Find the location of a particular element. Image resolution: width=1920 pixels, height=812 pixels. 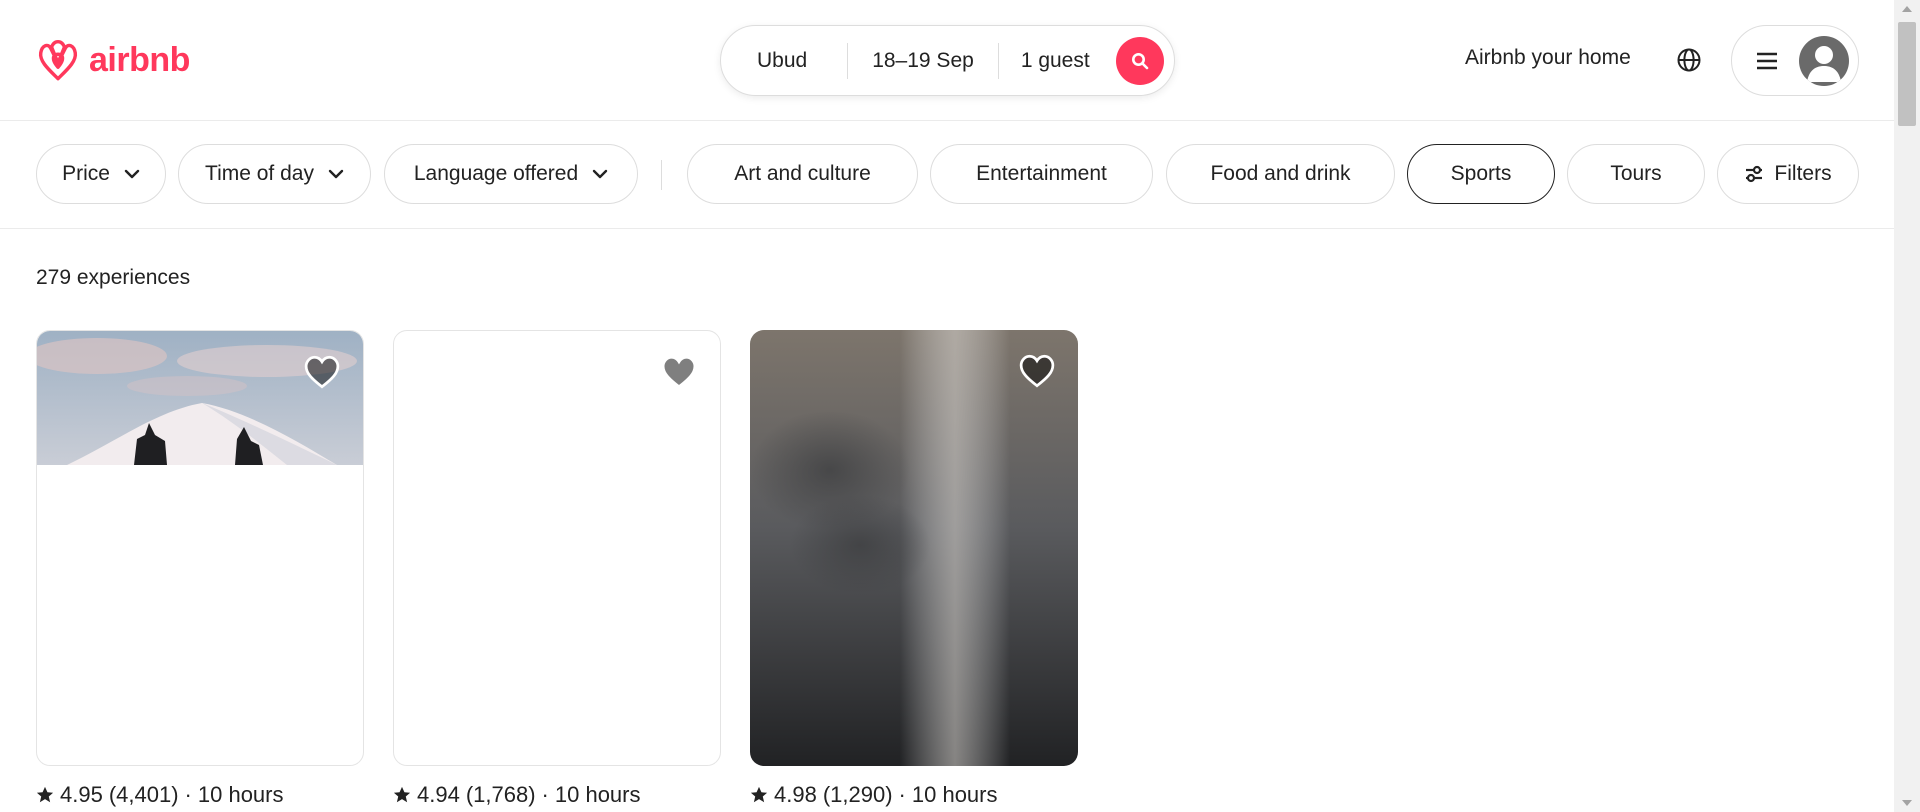

card-meta: 4.98 (1,290) · 10 hours is located at coordinates (874, 795).